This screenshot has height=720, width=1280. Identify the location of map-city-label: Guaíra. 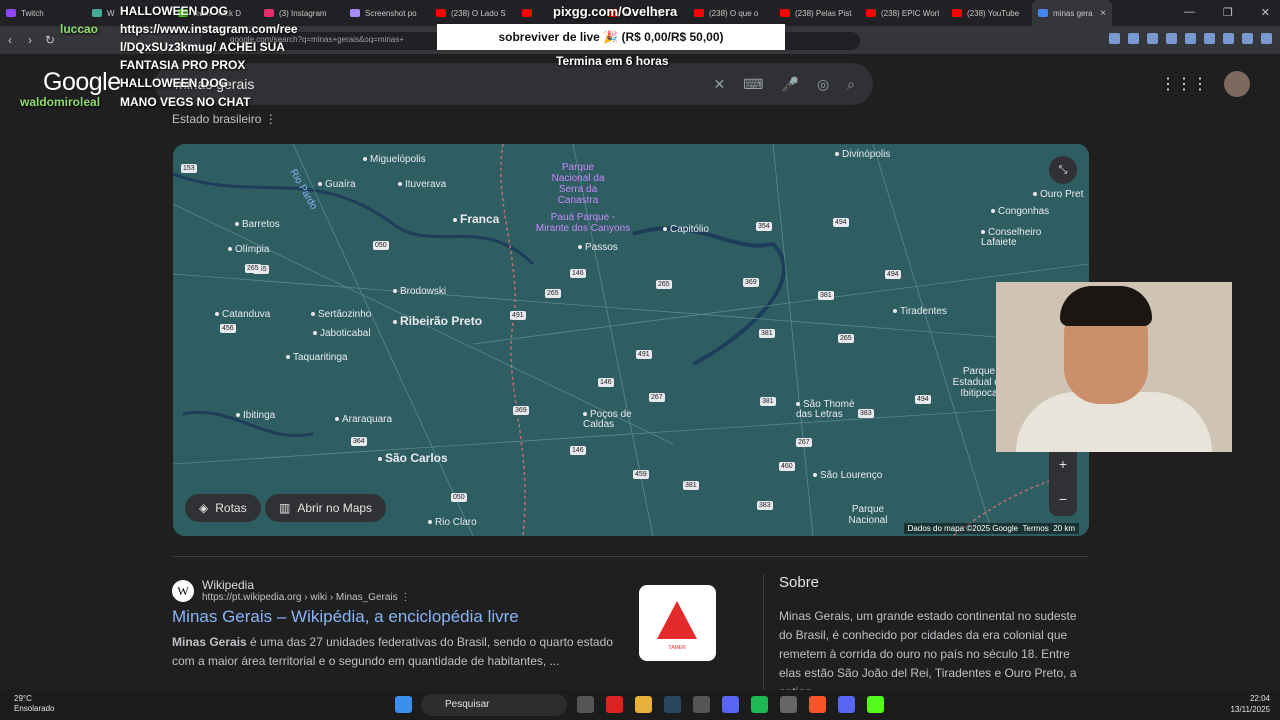
(337, 184).